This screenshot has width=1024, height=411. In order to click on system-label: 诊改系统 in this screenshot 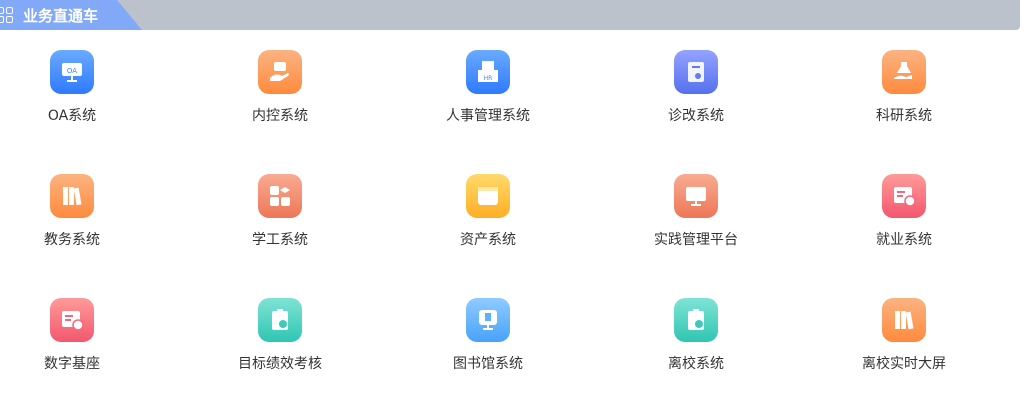, I will do `click(696, 116)`.